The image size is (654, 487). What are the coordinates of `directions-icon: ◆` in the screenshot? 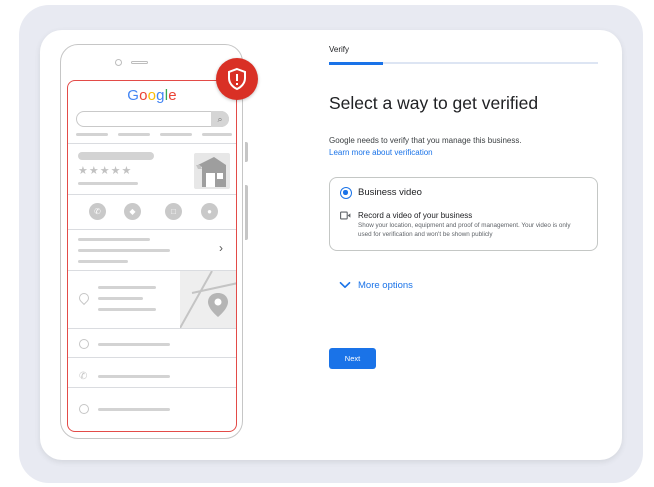 It's located at (132, 211).